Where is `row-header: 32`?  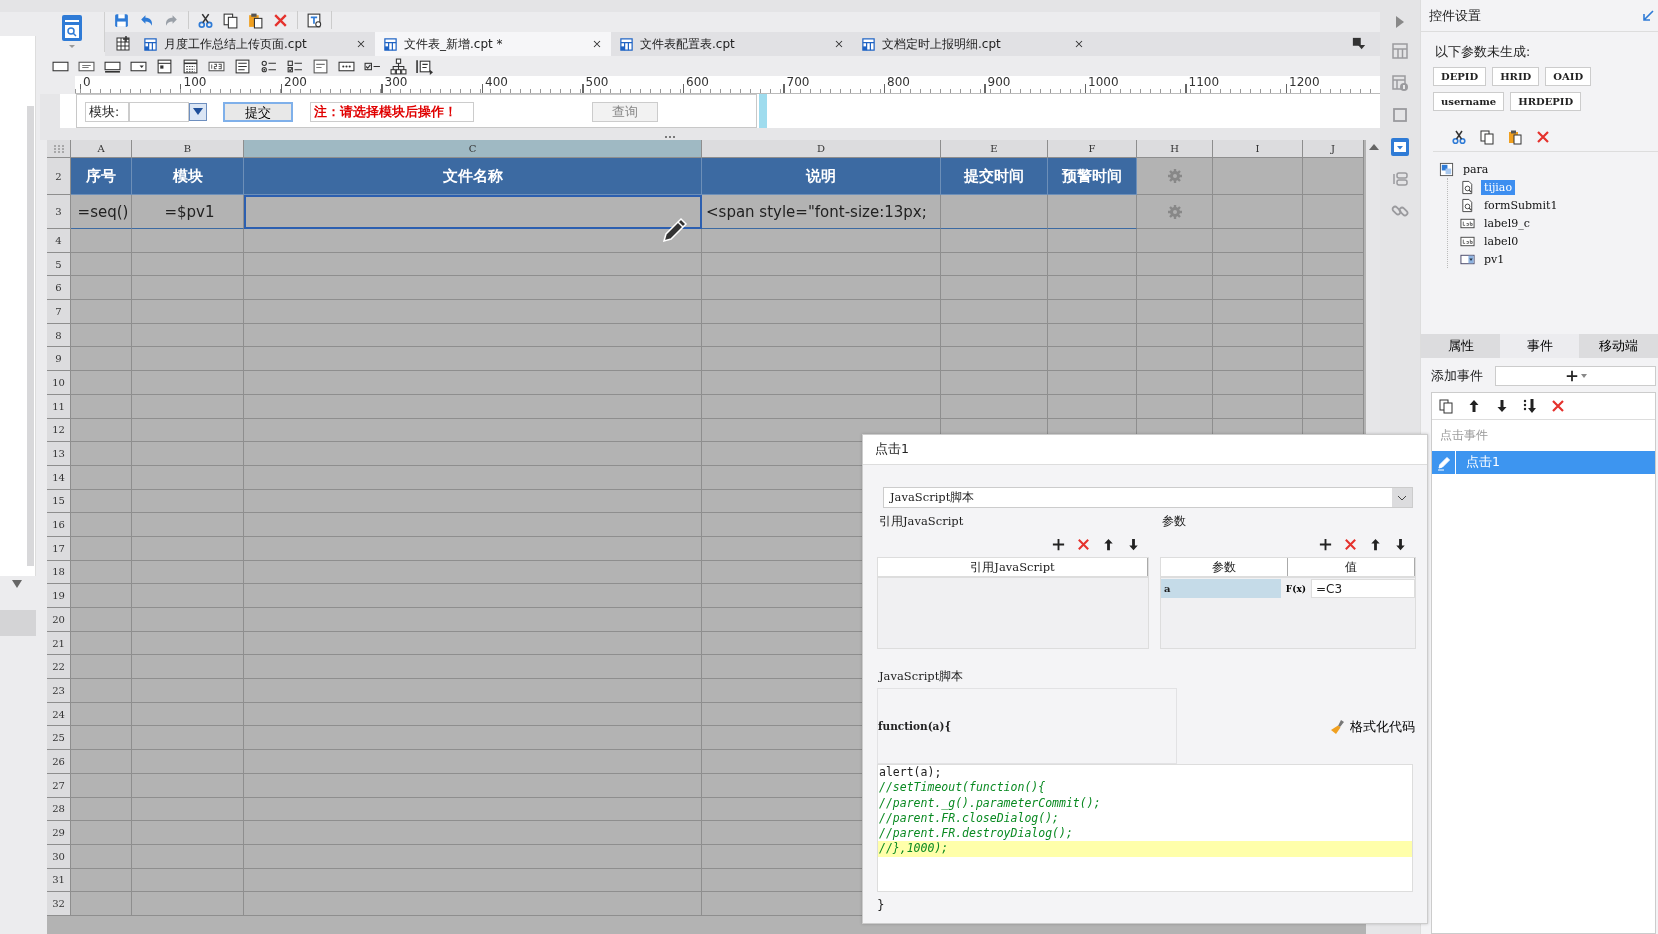
row-header: 32 is located at coordinates (59, 904).